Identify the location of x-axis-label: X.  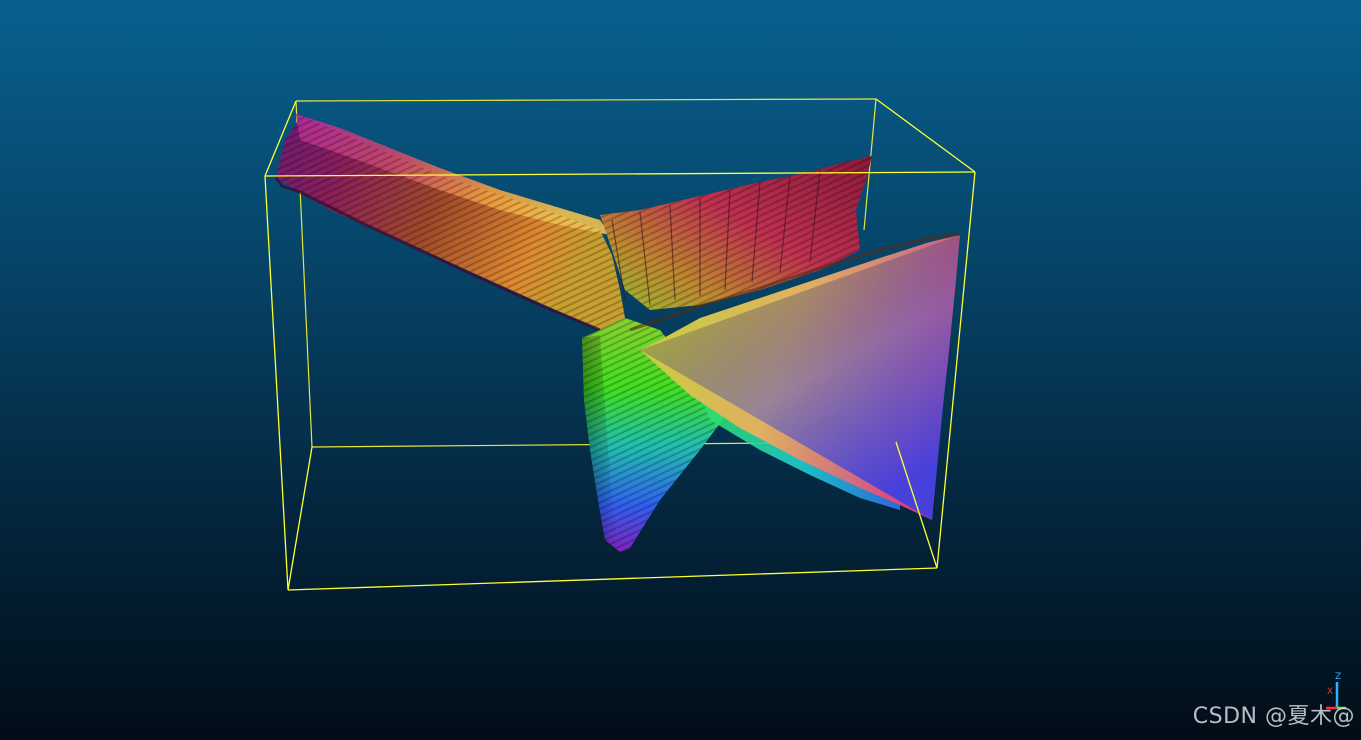
(1330, 692).